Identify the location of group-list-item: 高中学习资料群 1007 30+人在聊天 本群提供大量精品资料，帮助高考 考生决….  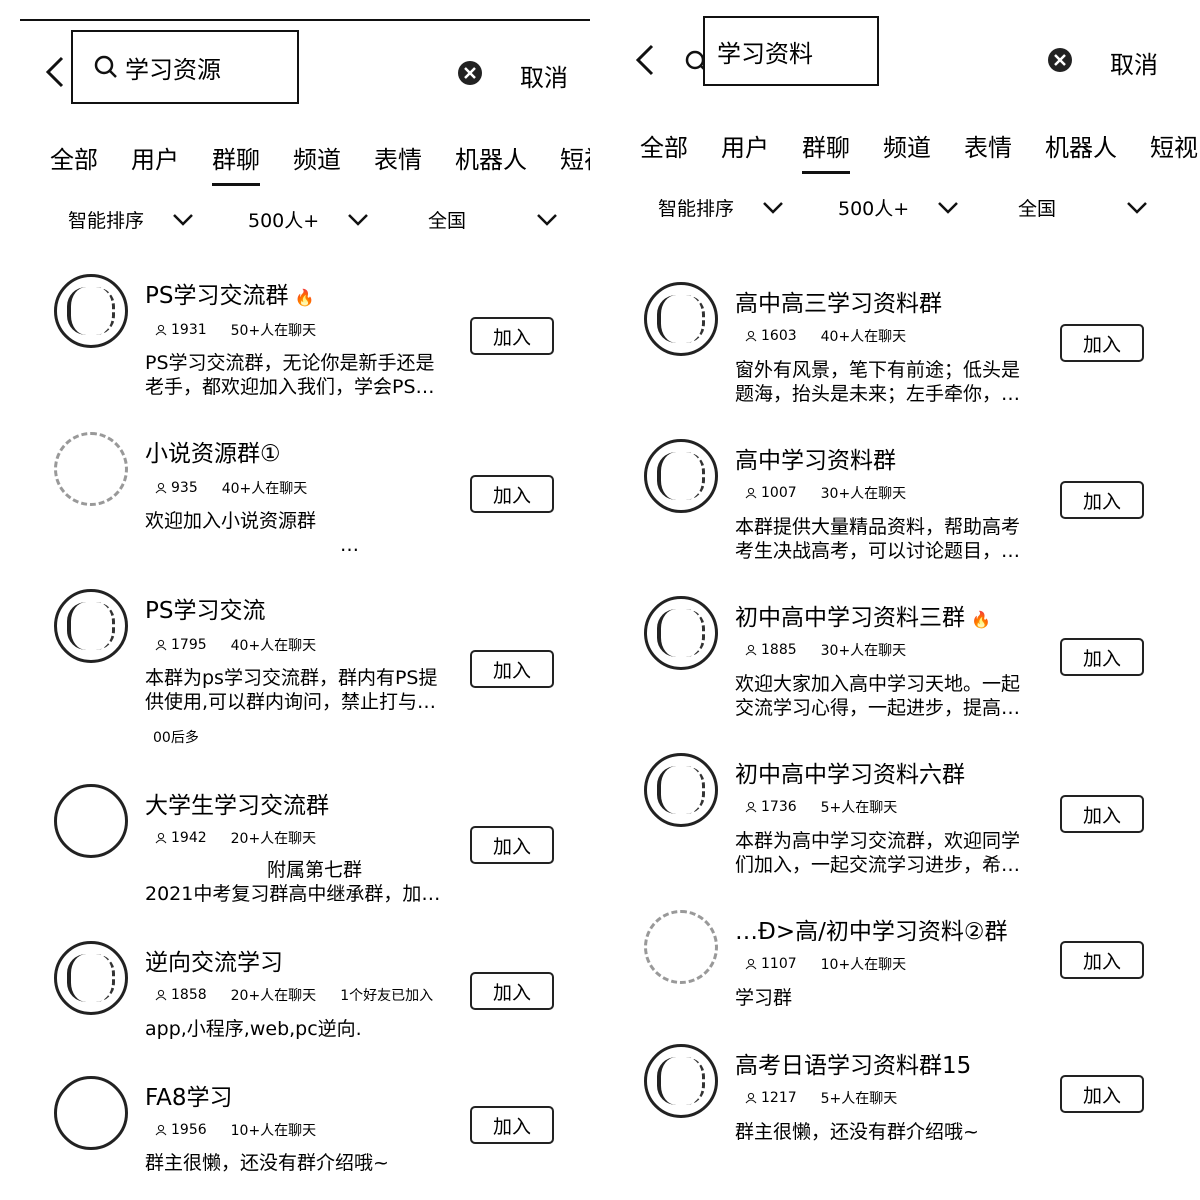
(905, 510).